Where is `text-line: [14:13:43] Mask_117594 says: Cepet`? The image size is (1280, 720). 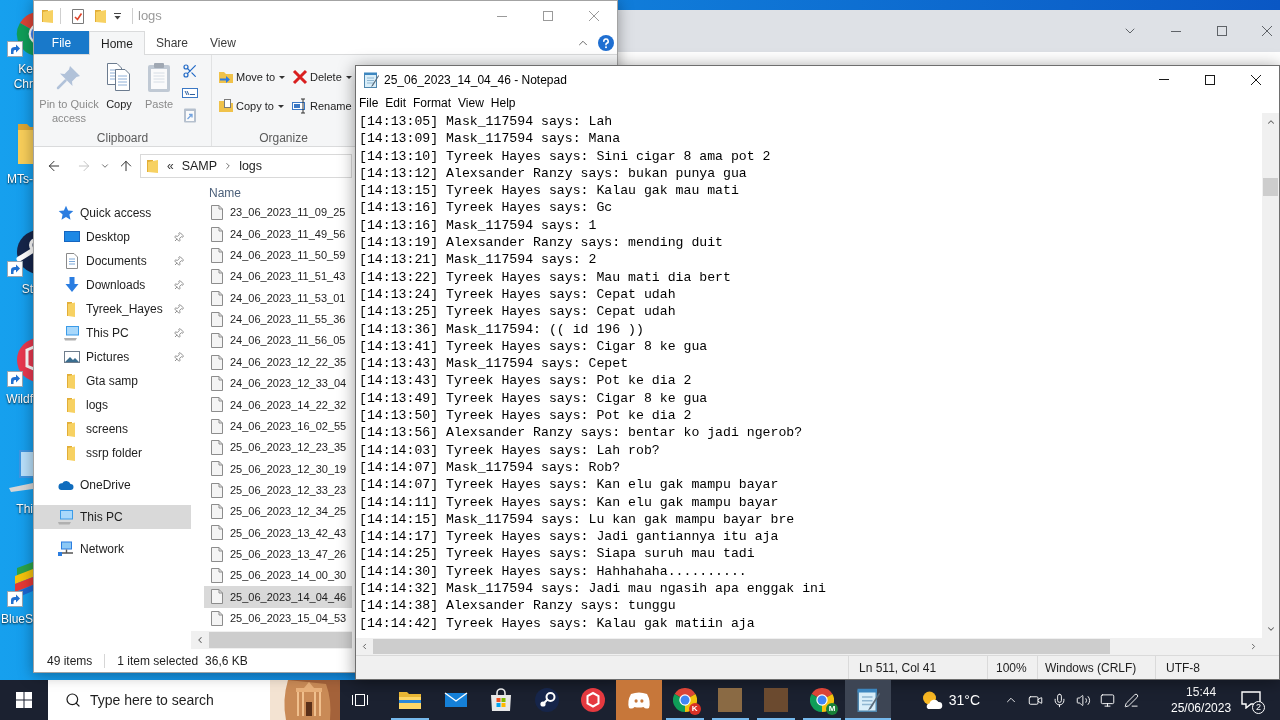
text-line: [14:13:43] Mask_117594 says: Cepet is located at coordinates (494, 364).